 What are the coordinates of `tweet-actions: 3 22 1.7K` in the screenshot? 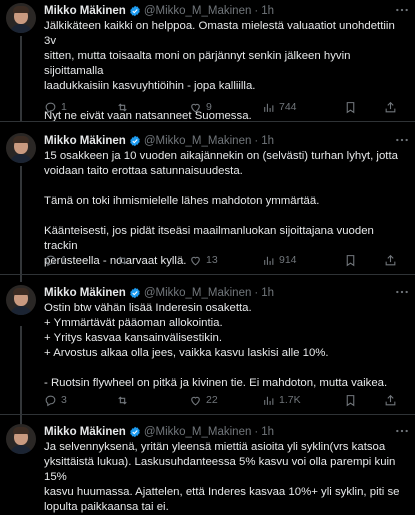 It's located at (224, 400).